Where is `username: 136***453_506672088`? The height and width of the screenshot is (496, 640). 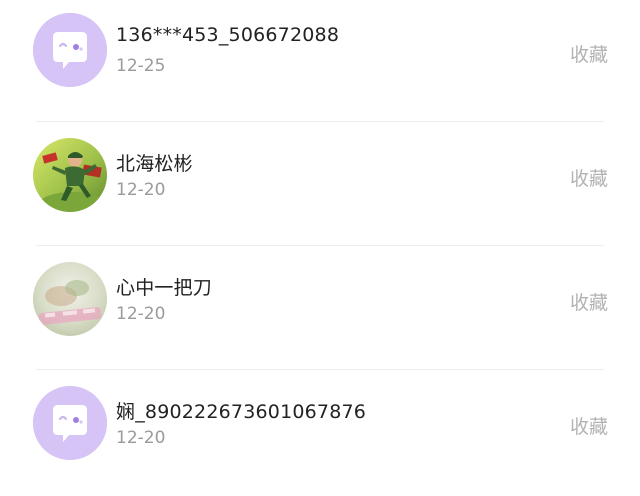
username: 136***453_506672088 is located at coordinates (228, 35).